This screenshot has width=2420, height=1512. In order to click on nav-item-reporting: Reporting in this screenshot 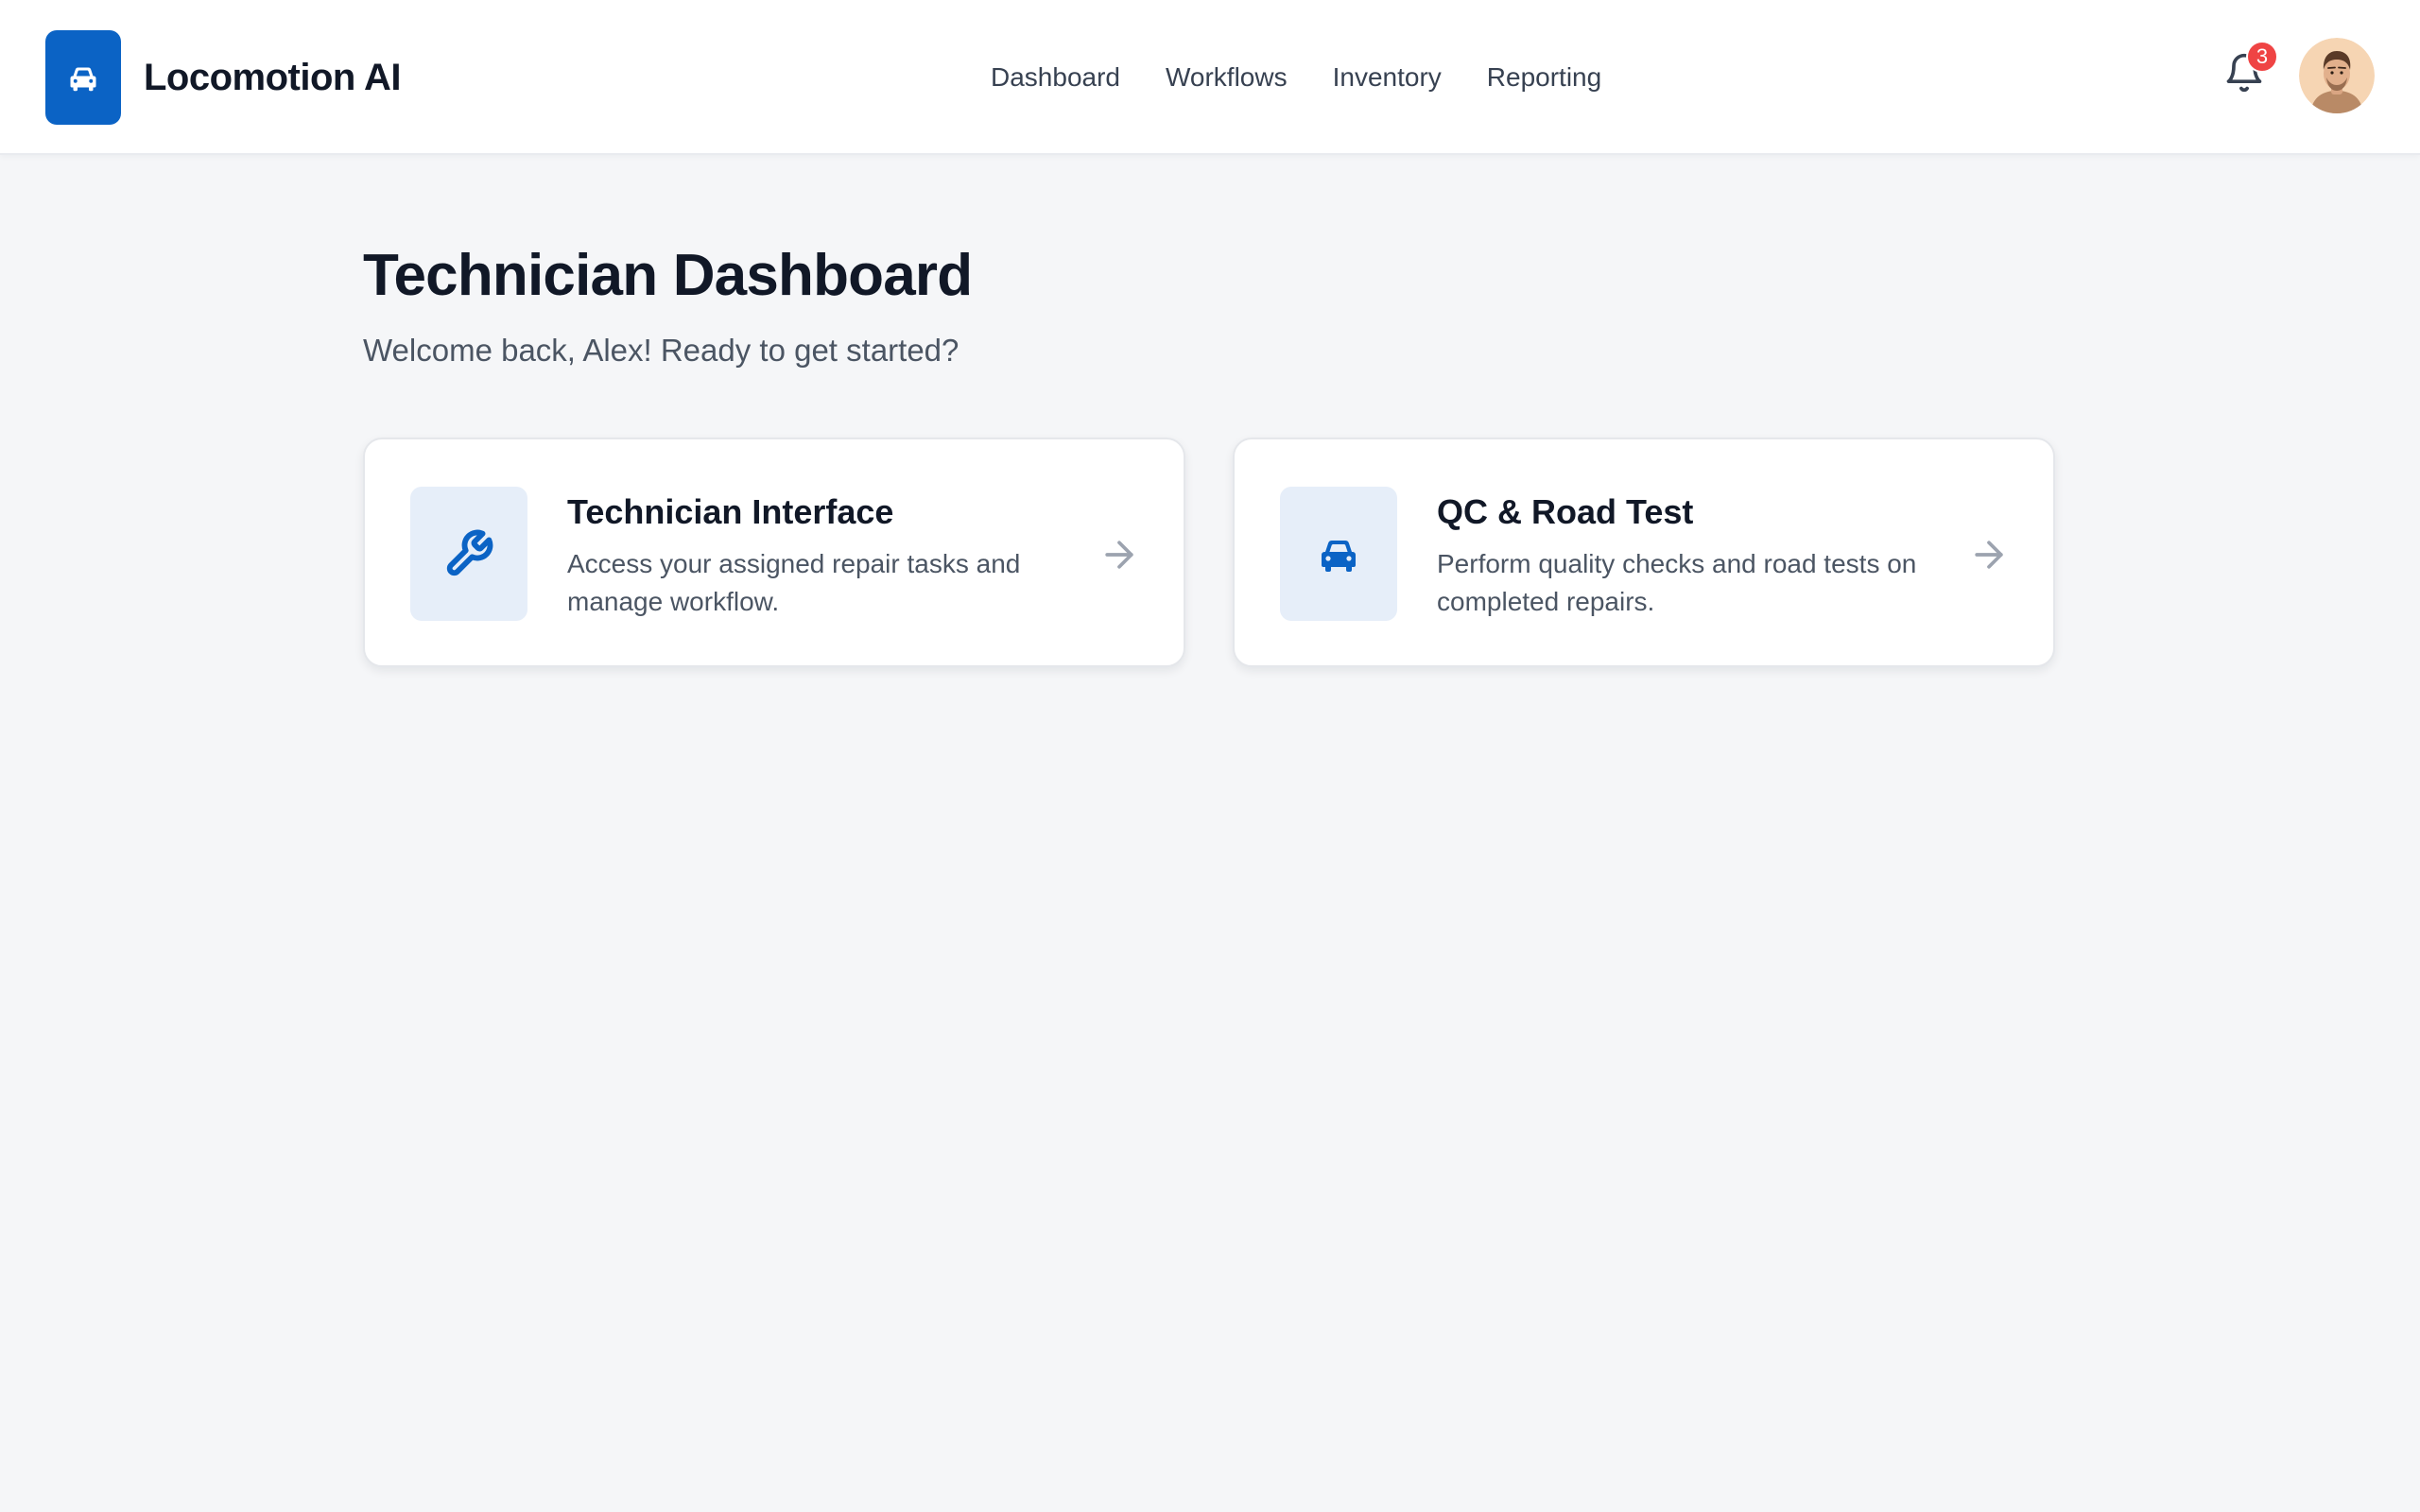, I will do `click(1544, 77)`.